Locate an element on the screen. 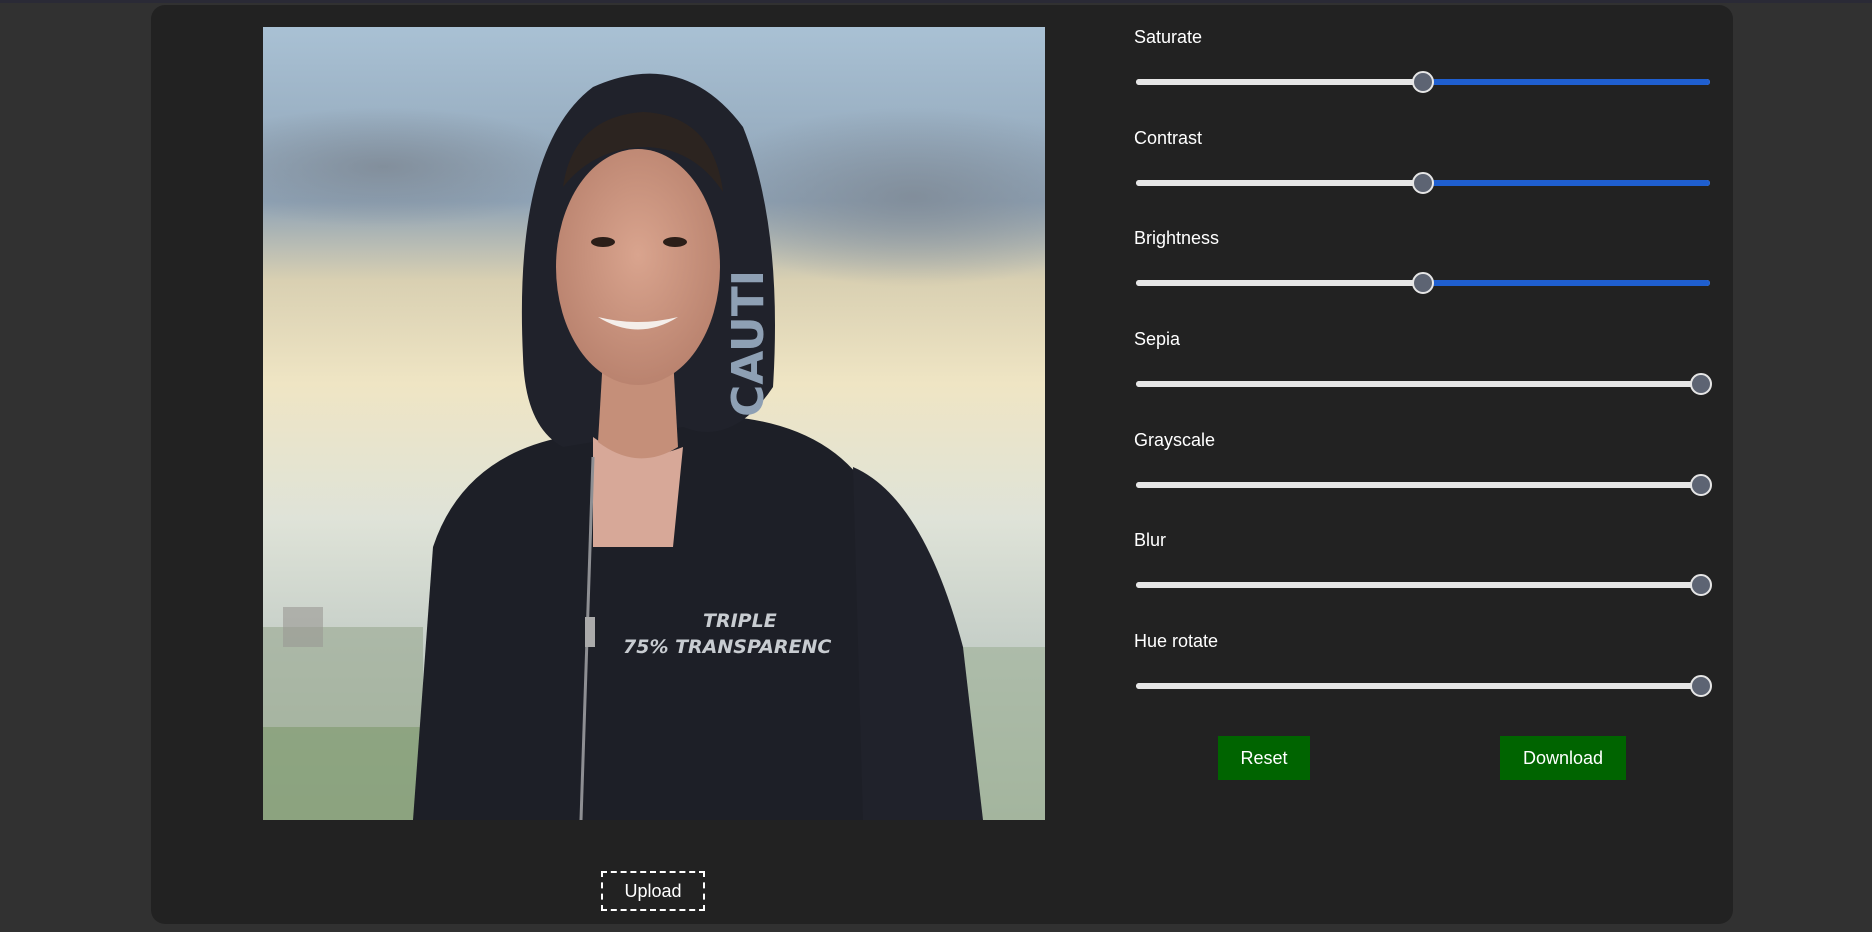 This screenshot has height=932, width=1872. blur-slider is located at coordinates (1424, 585).